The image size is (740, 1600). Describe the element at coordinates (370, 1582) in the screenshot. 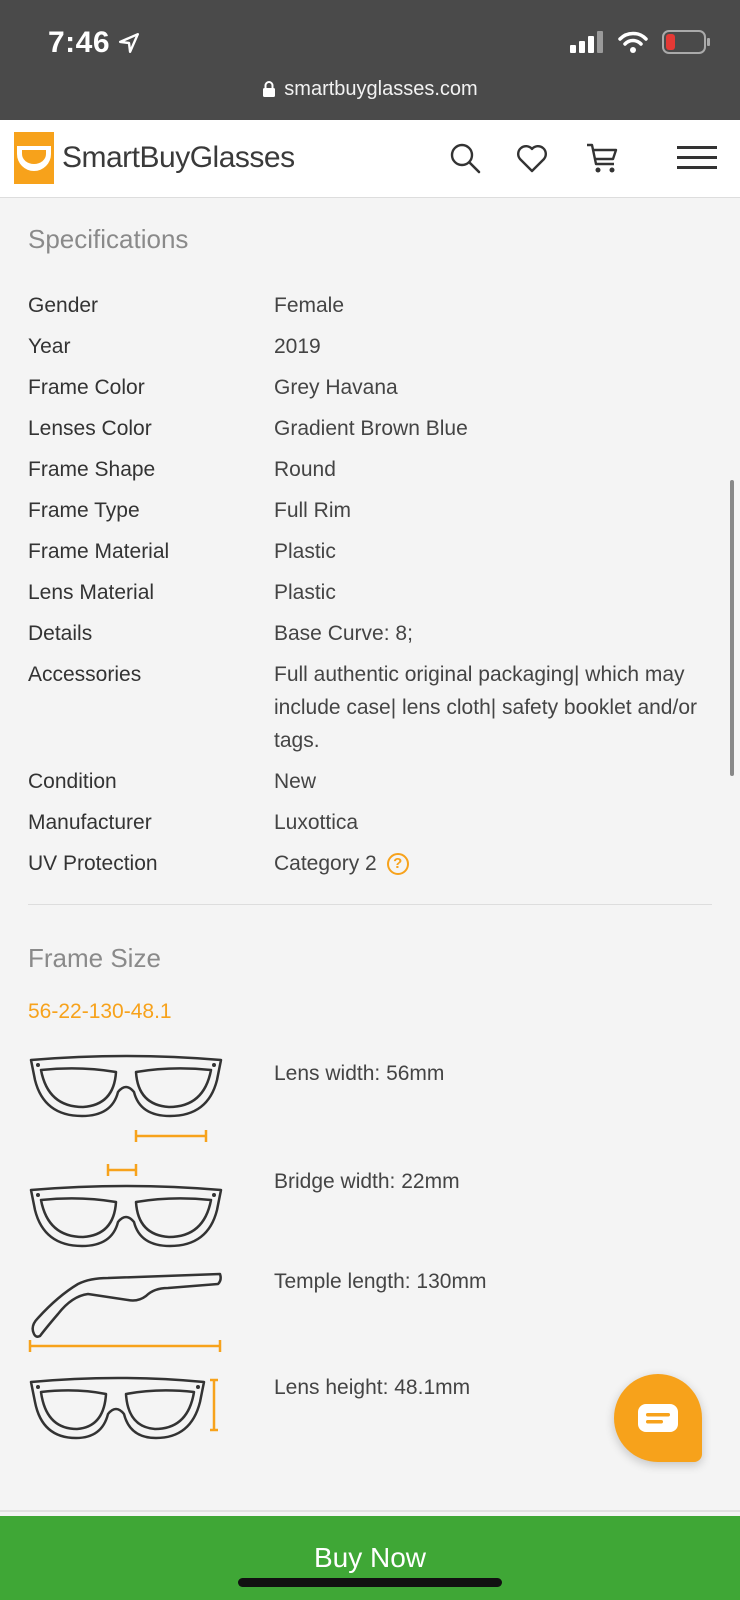

I see `home-indicator` at that location.